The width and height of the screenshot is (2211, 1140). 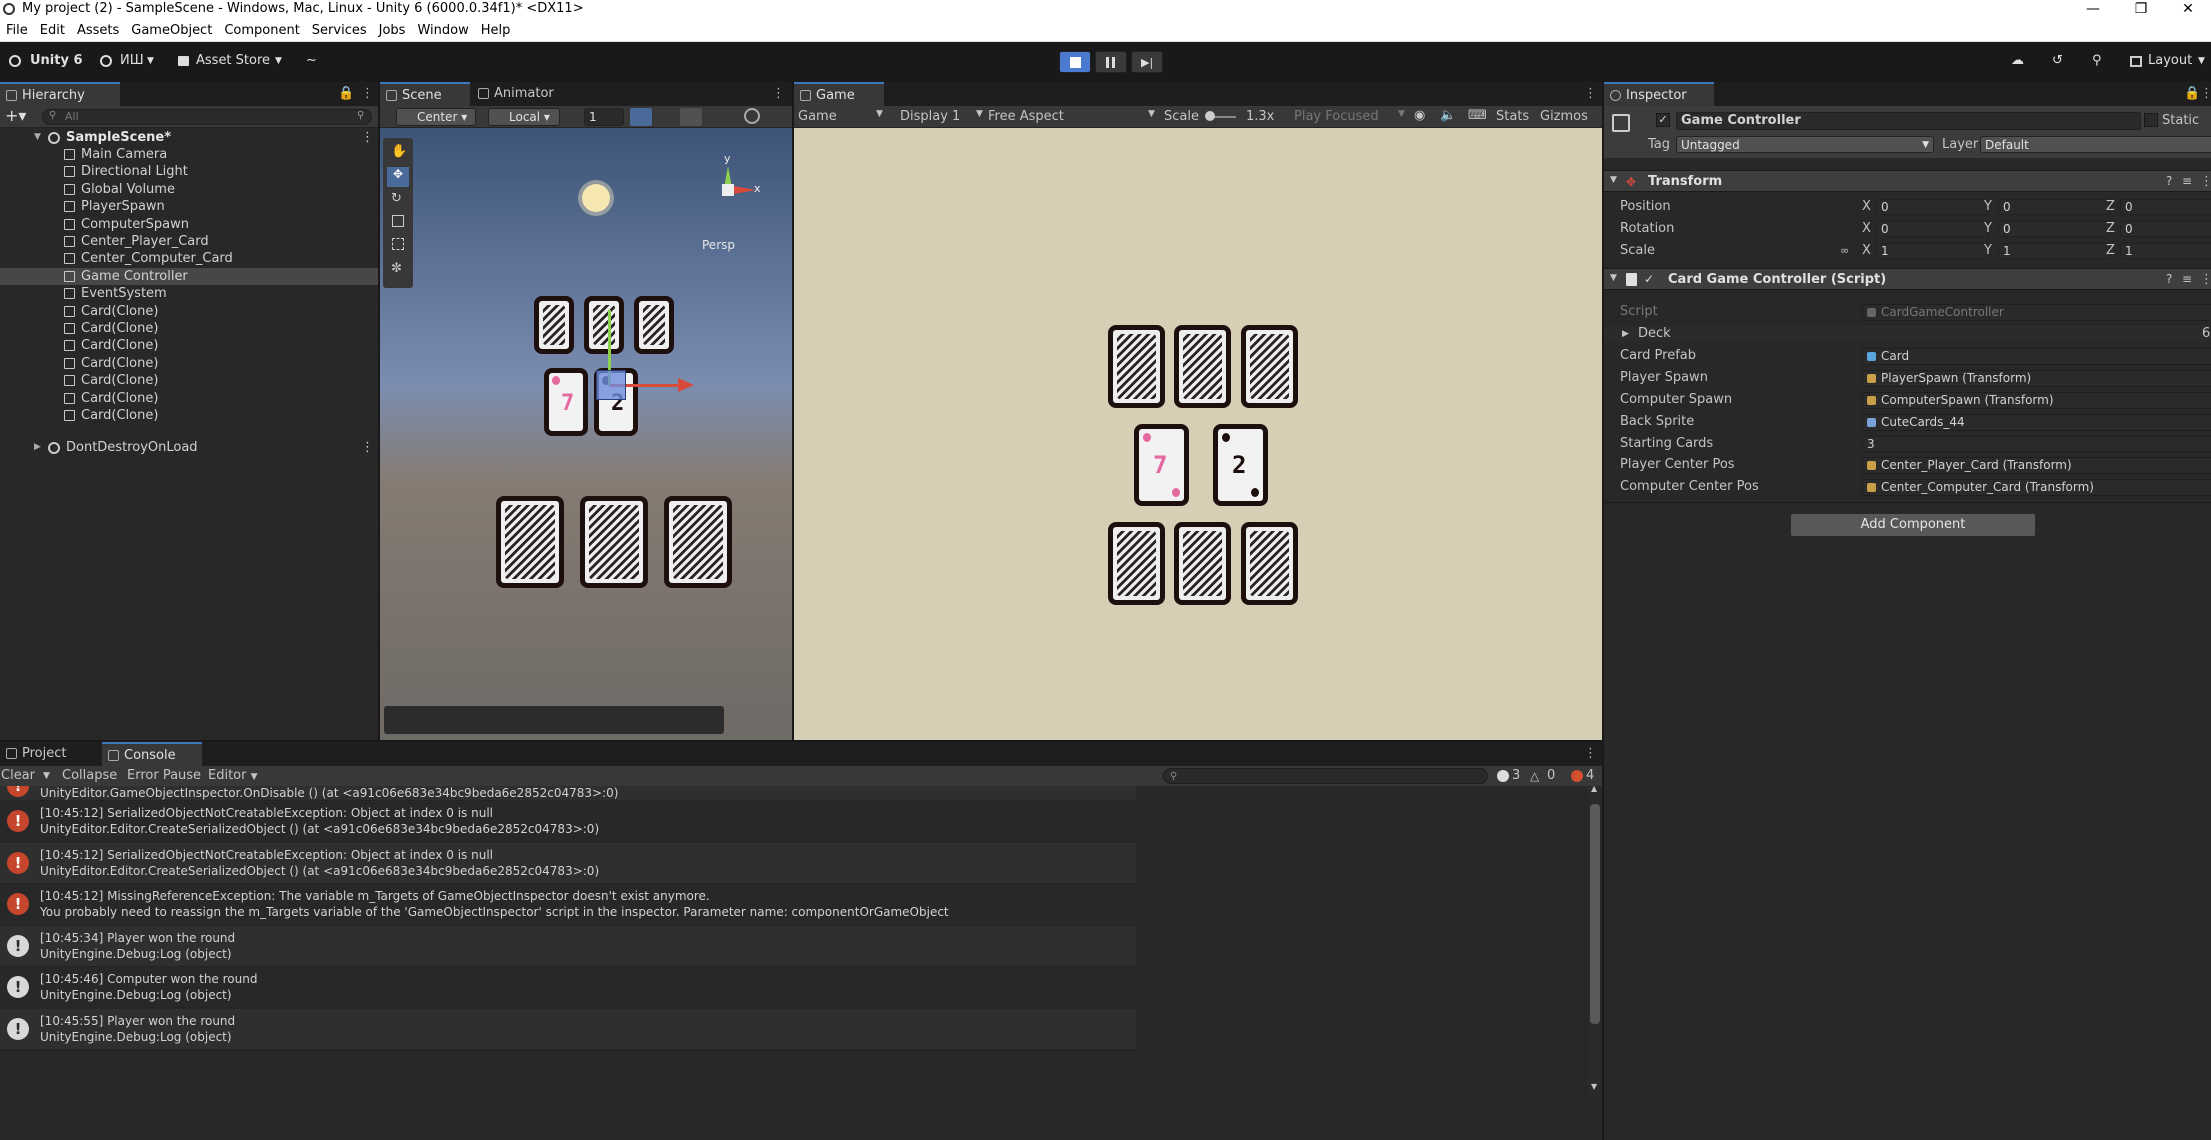 What do you see at coordinates (1844, 251) in the screenshot?
I see `constrain-proportions-icon: ∞` at bounding box center [1844, 251].